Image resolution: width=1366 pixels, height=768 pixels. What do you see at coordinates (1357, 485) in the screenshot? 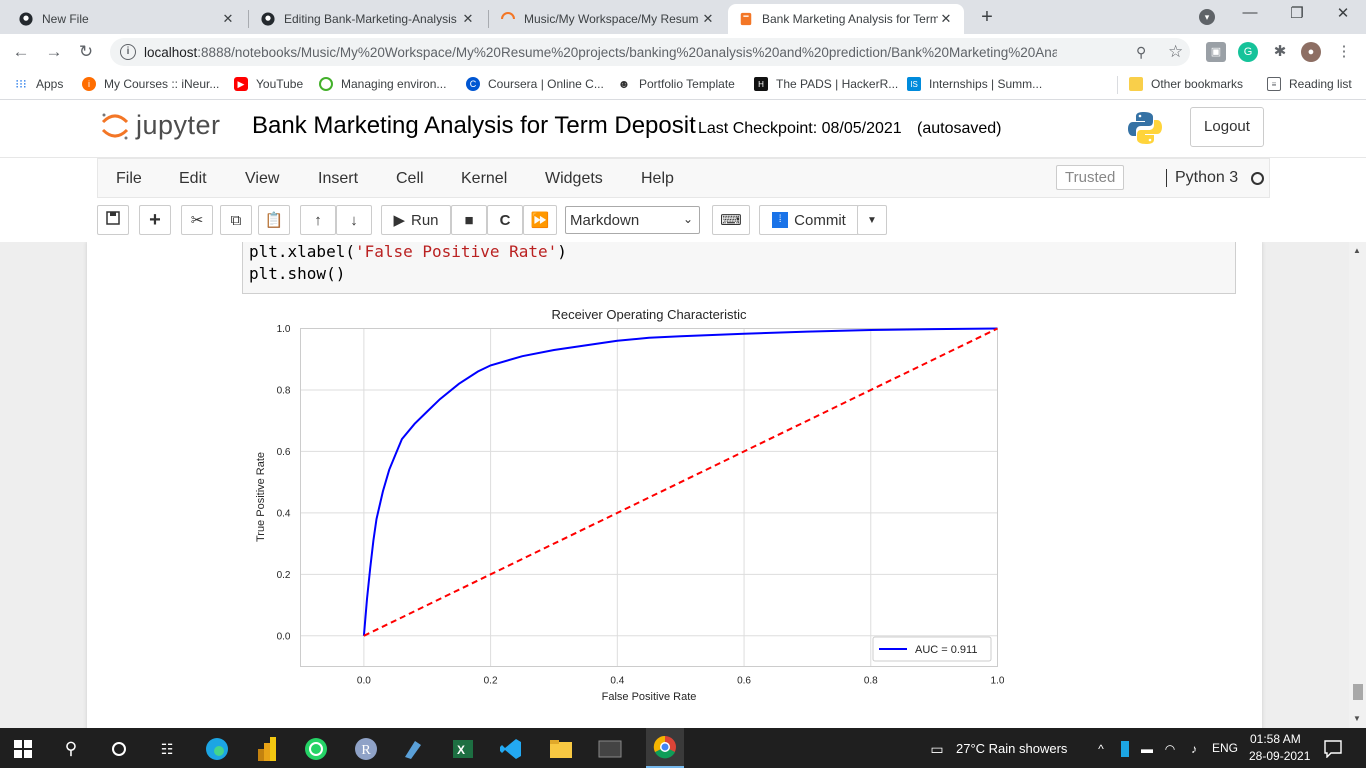
I see `page-scrollbar: ▲ ▼` at bounding box center [1357, 485].